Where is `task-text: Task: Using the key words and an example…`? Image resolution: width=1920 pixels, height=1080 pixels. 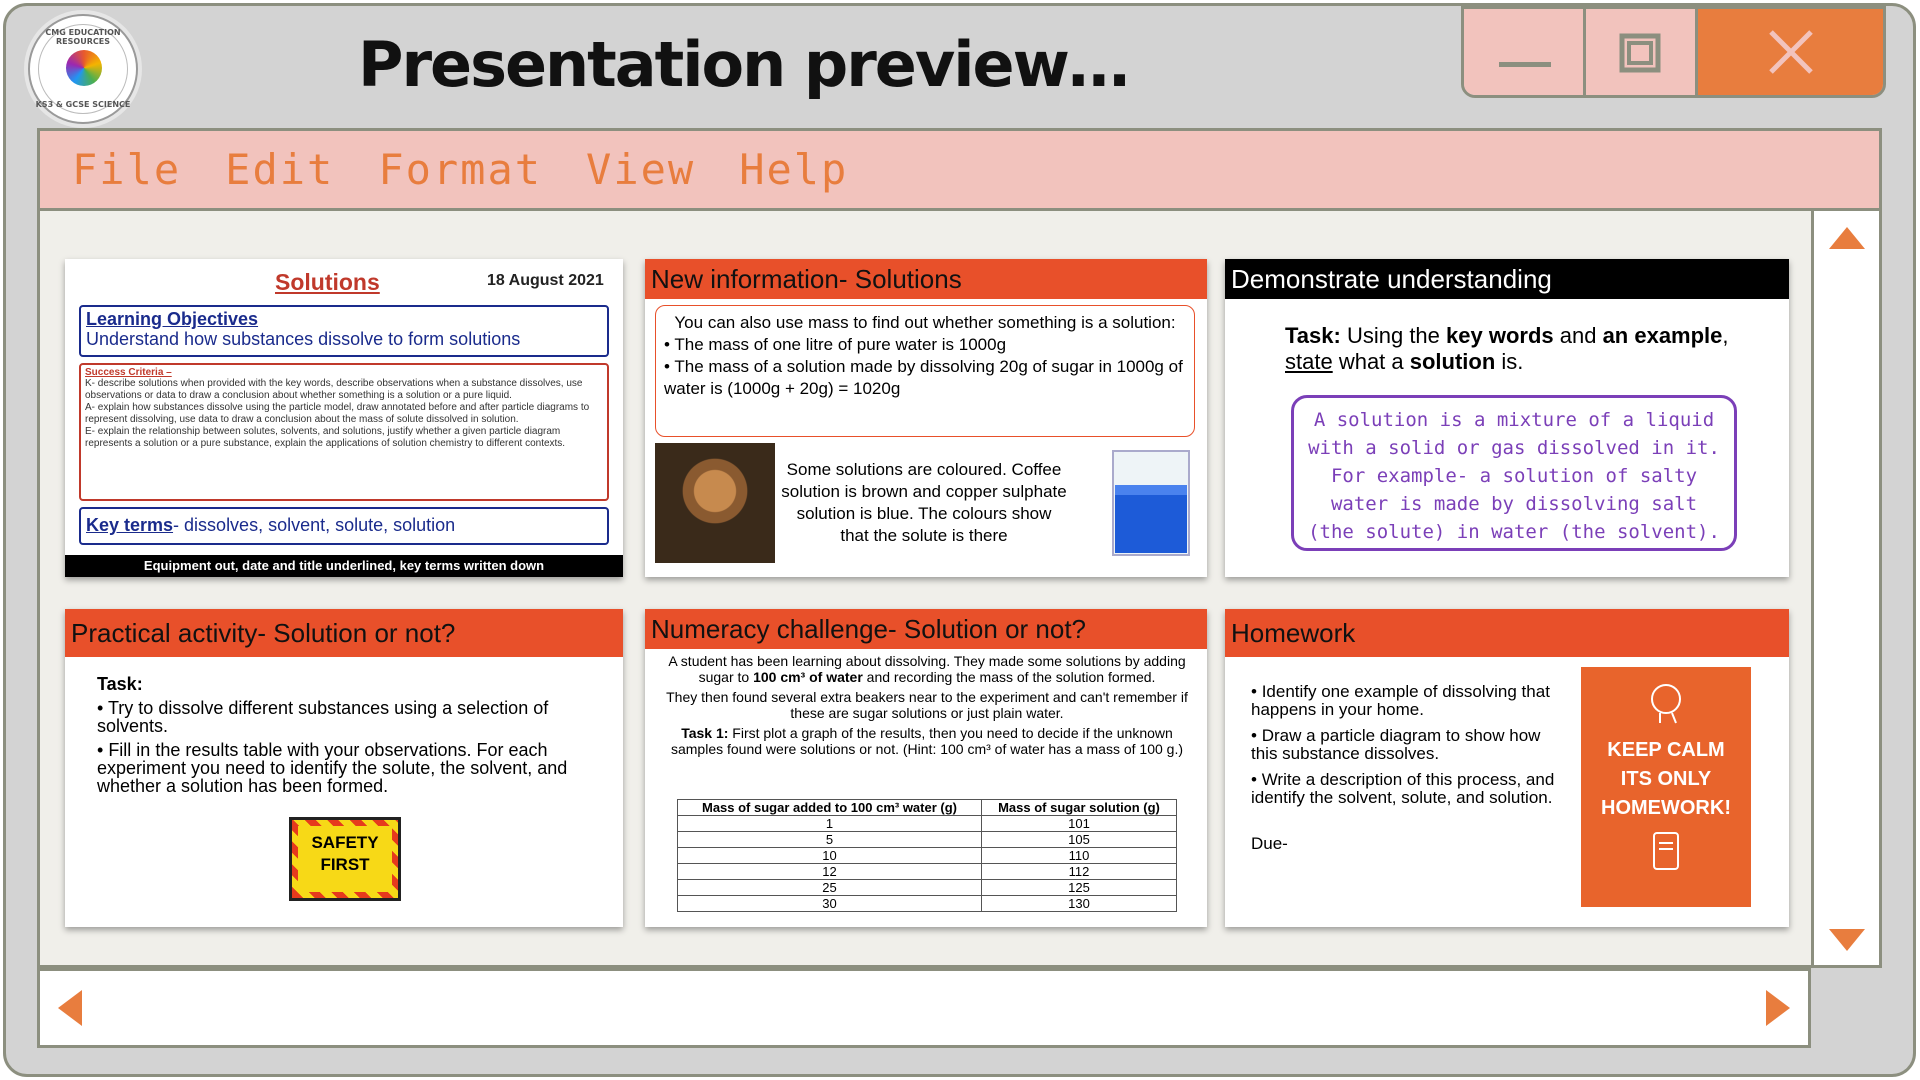
task-text: Task: Using the key words and an example… is located at coordinates (1507, 348).